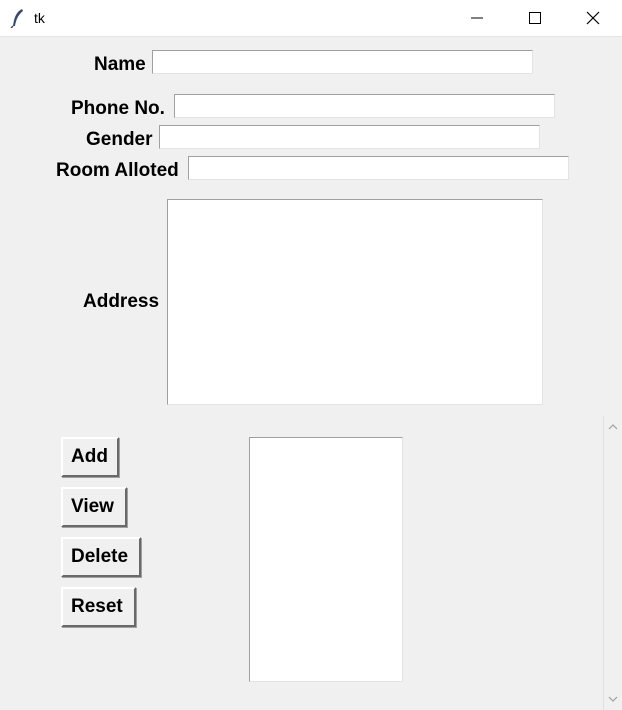 The height and width of the screenshot is (710, 622). What do you see at coordinates (121, 301) in the screenshot?
I see `address-label: Address` at bounding box center [121, 301].